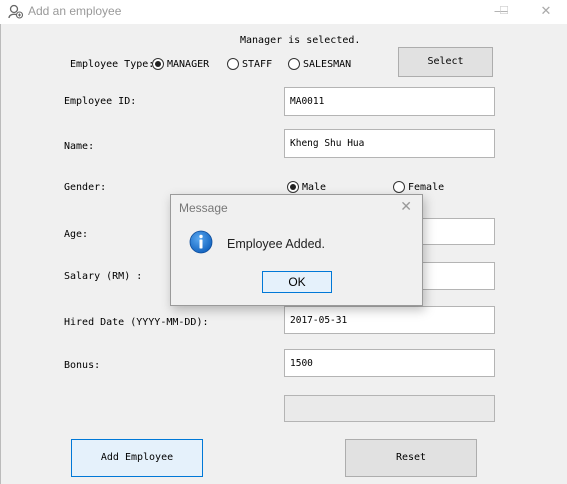 The image size is (567, 484). I want to click on radio-male: Male, so click(306, 187).